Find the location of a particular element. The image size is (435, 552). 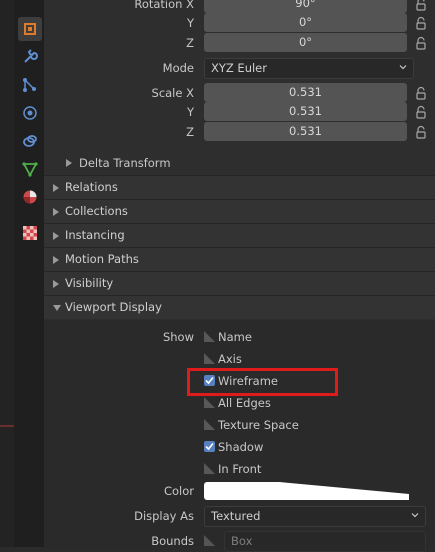

scale-z-row: Z 0.531 is located at coordinates (239, 132).